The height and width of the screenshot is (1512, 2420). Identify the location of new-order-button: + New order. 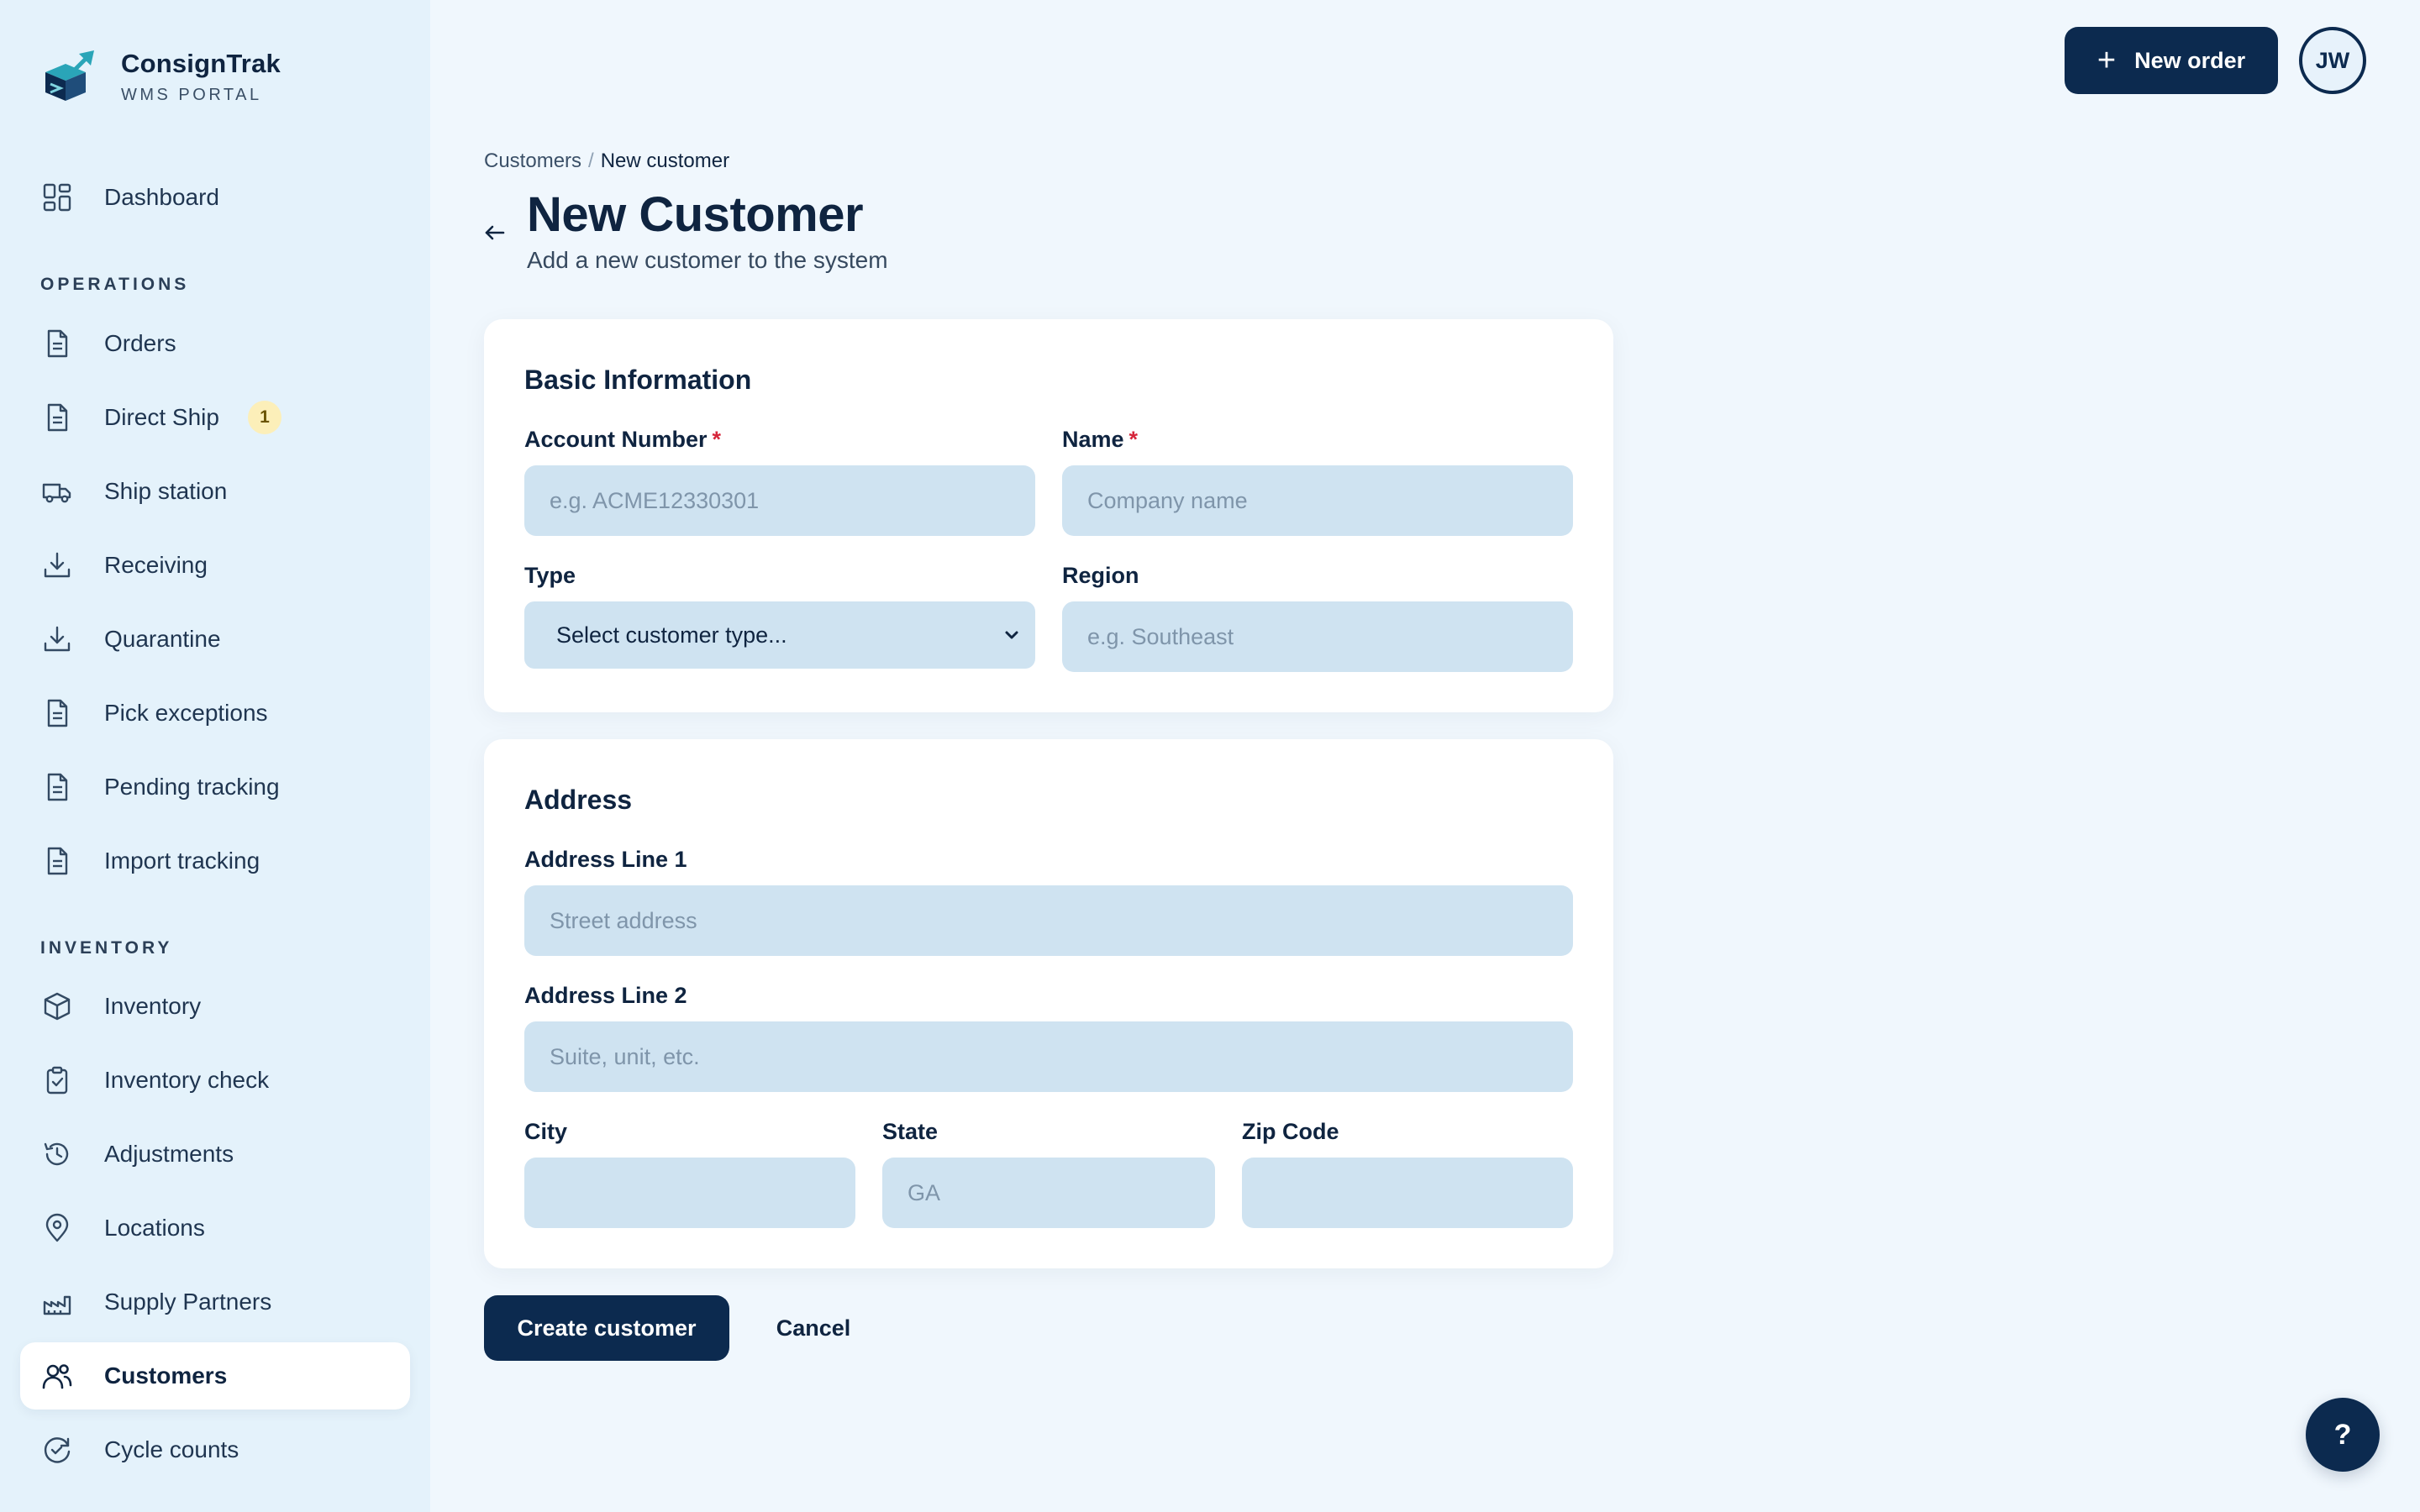
(2171, 60).